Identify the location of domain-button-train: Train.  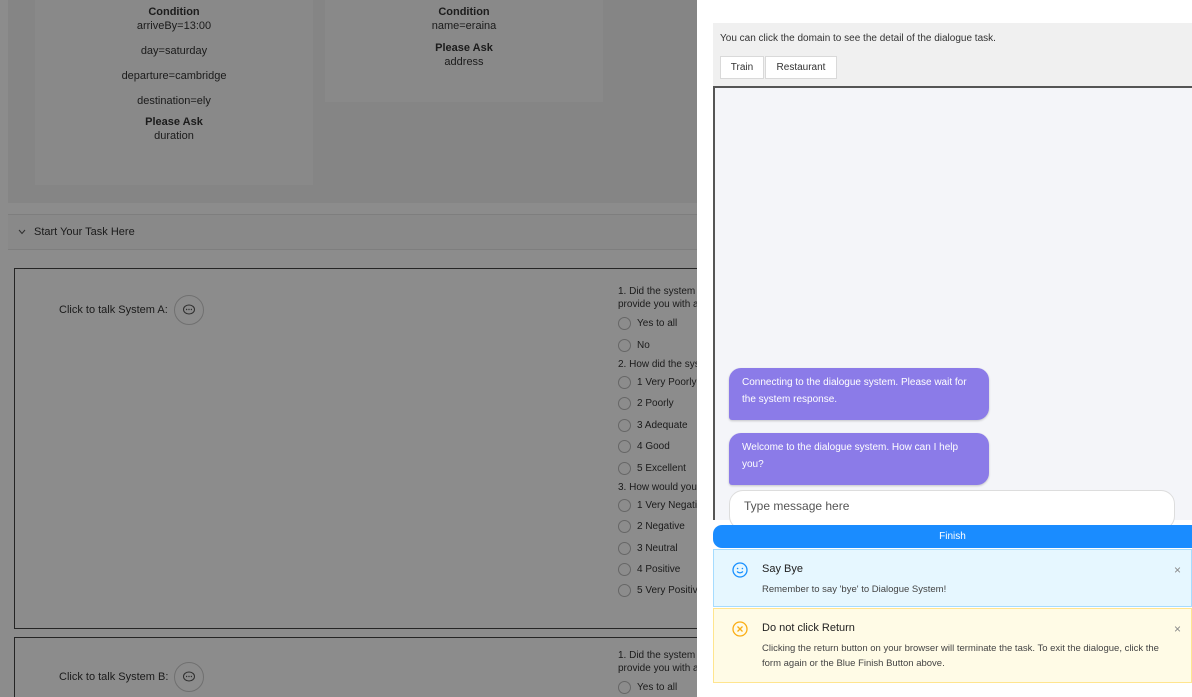
(742, 67).